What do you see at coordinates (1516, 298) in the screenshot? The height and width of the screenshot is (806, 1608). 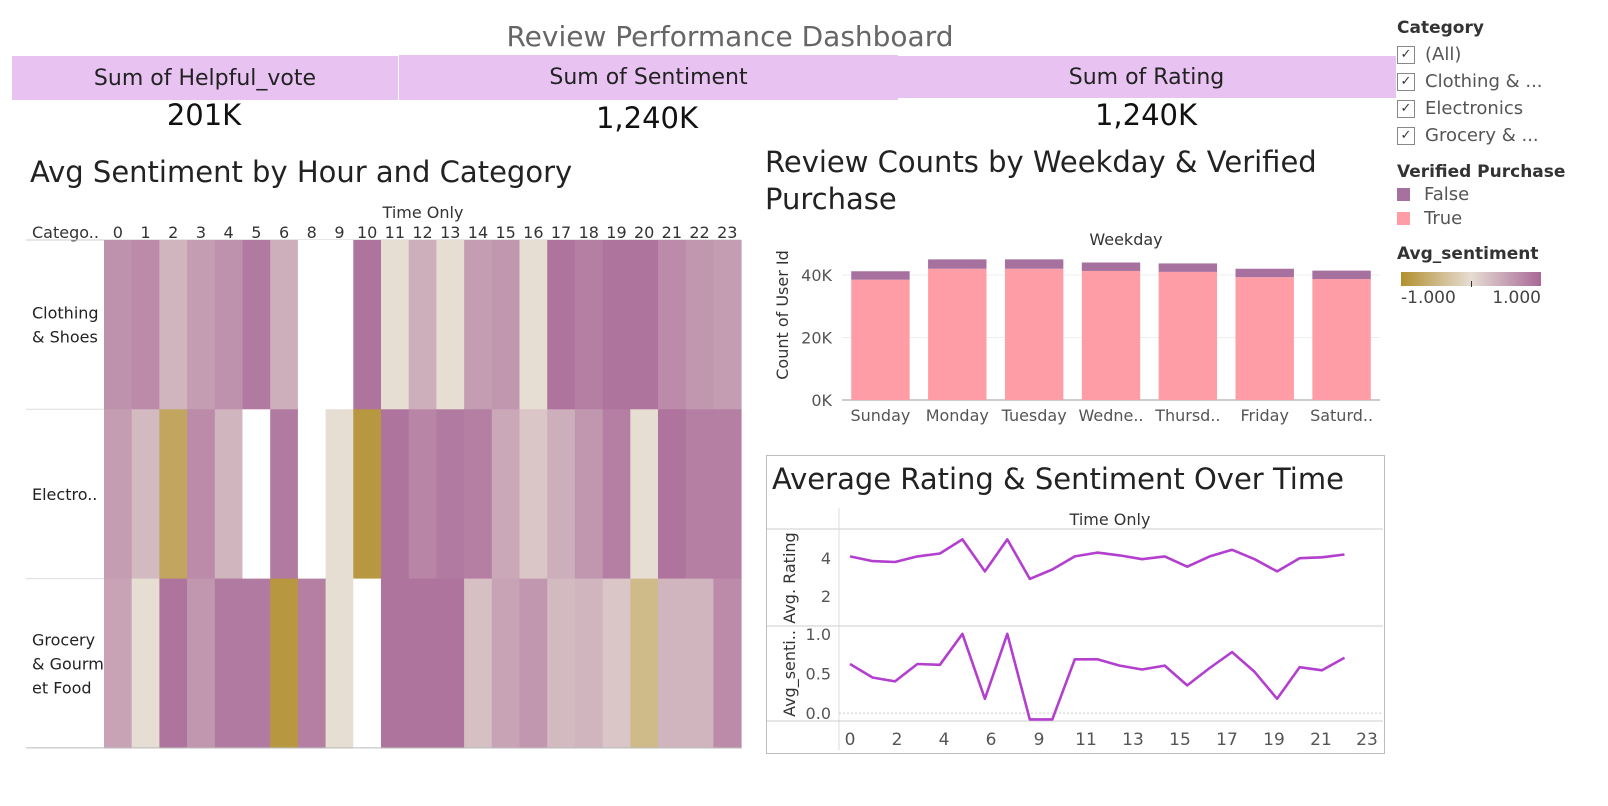 I see `sentiment-legend-max: 1.000` at bounding box center [1516, 298].